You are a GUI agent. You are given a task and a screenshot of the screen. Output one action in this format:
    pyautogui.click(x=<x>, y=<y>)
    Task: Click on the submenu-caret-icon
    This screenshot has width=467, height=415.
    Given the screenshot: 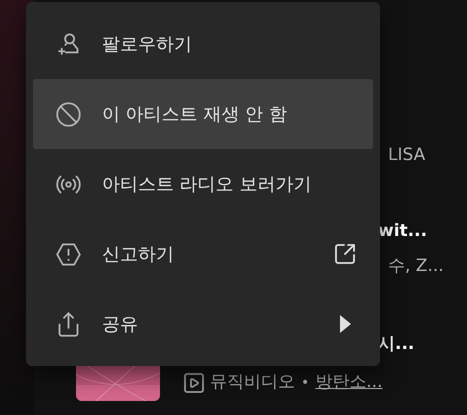 What is the action you would take?
    pyautogui.click(x=345, y=324)
    